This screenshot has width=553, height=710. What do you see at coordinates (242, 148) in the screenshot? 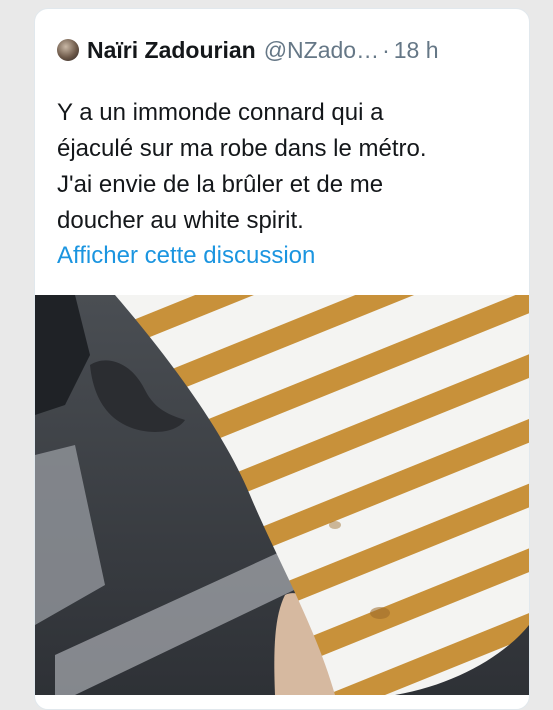
I see `tweet-text-line: éjaculé sur ma robe dans le métro.` at bounding box center [242, 148].